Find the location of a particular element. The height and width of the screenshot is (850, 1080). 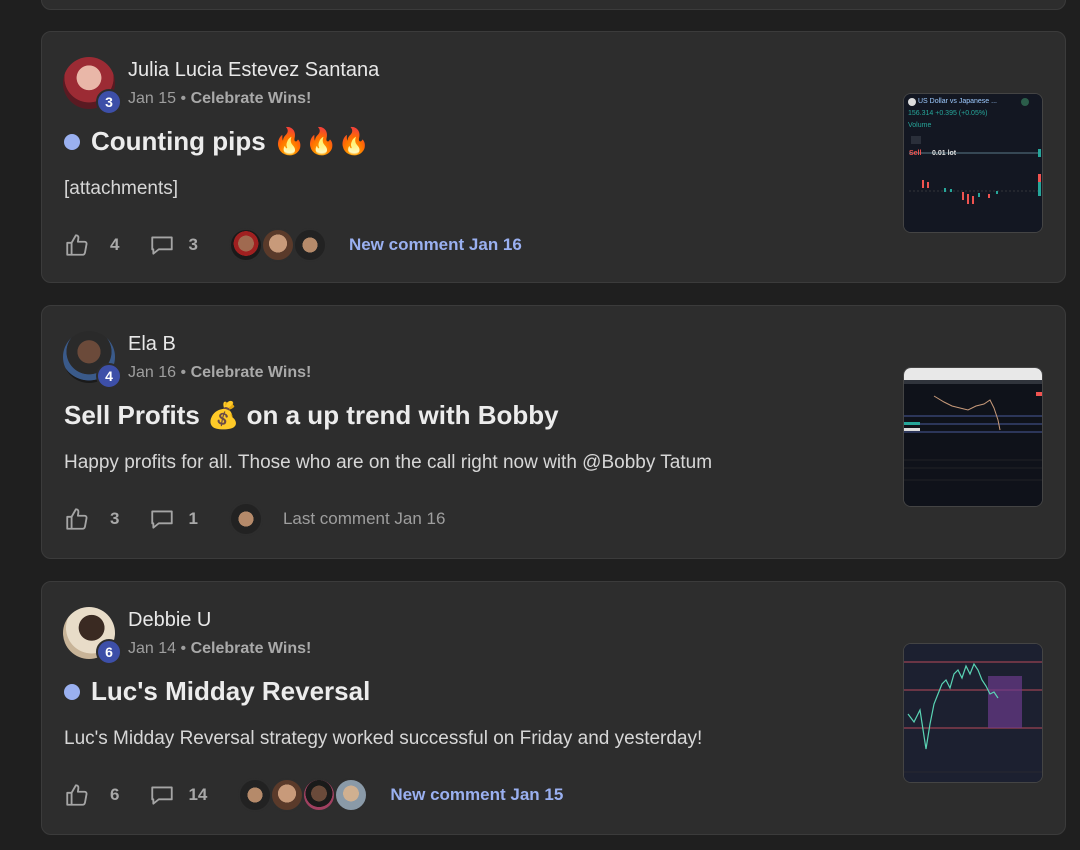

comment-count: 1 is located at coordinates (193, 518).